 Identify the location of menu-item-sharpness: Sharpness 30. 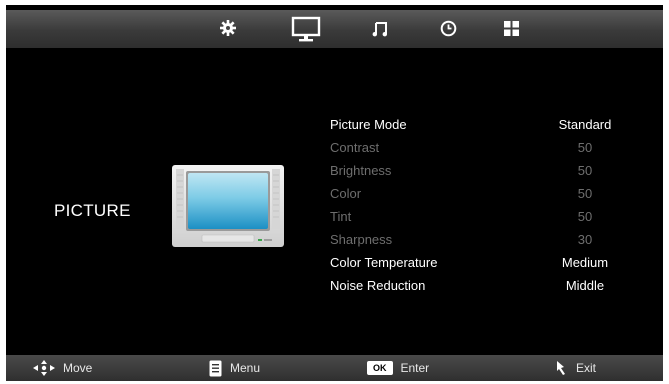
(485, 242).